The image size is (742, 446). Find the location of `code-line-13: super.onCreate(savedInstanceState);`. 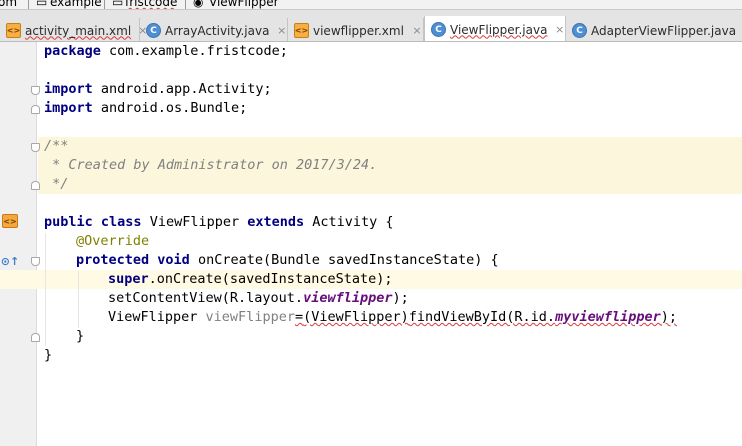

code-line-13: super.onCreate(savedInstanceState); is located at coordinates (250, 279).